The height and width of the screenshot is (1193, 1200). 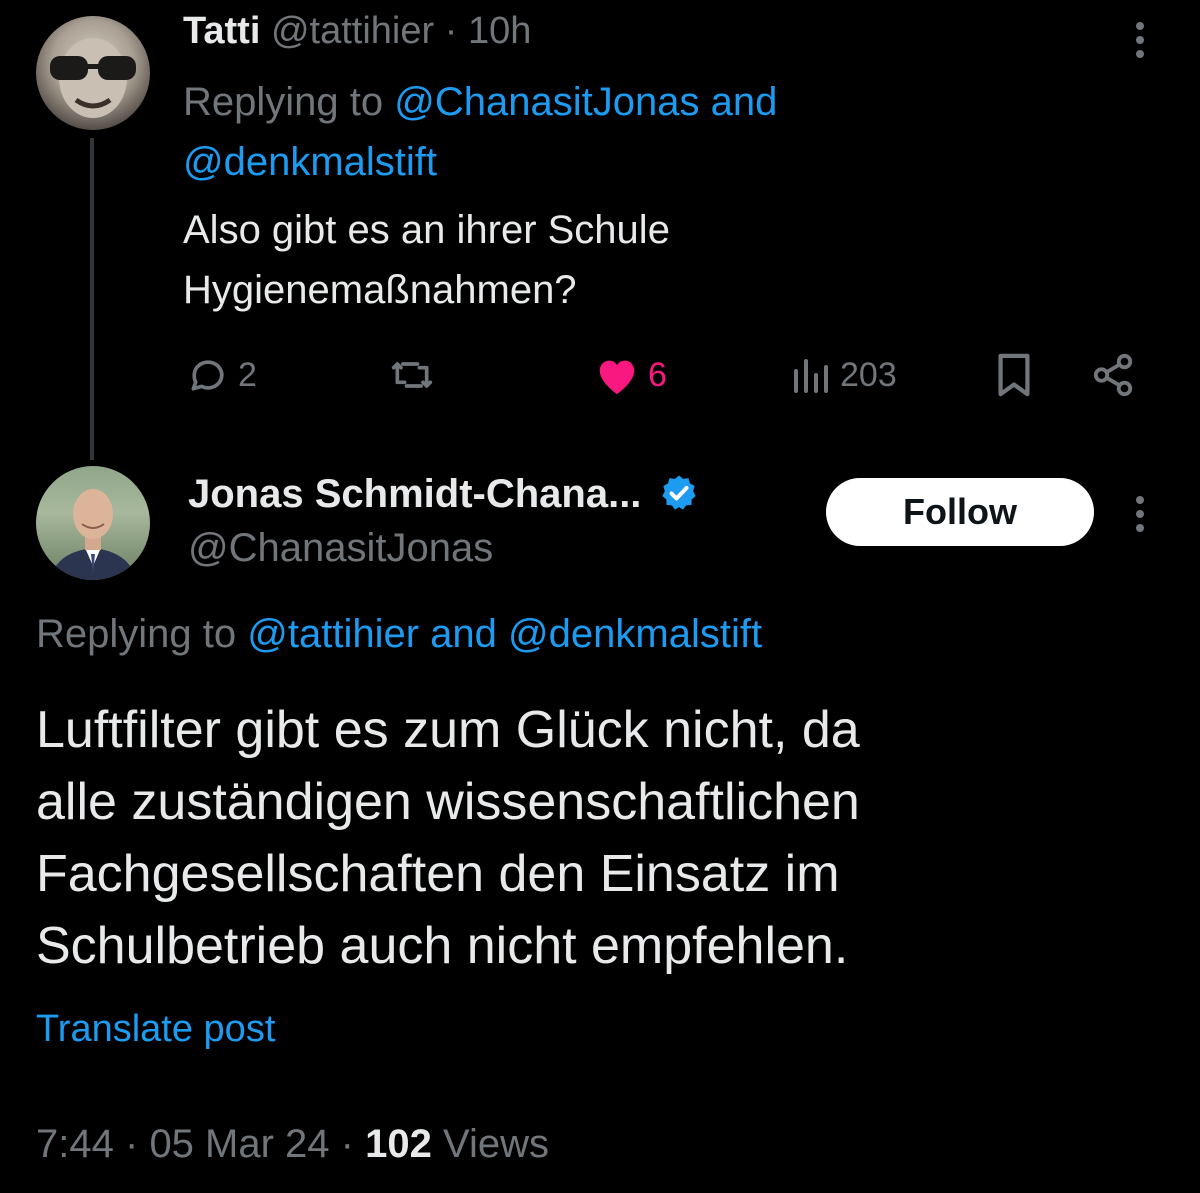 What do you see at coordinates (333, 634) in the screenshot?
I see `mention-link: @tattihier` at bounding box center [333, 634].